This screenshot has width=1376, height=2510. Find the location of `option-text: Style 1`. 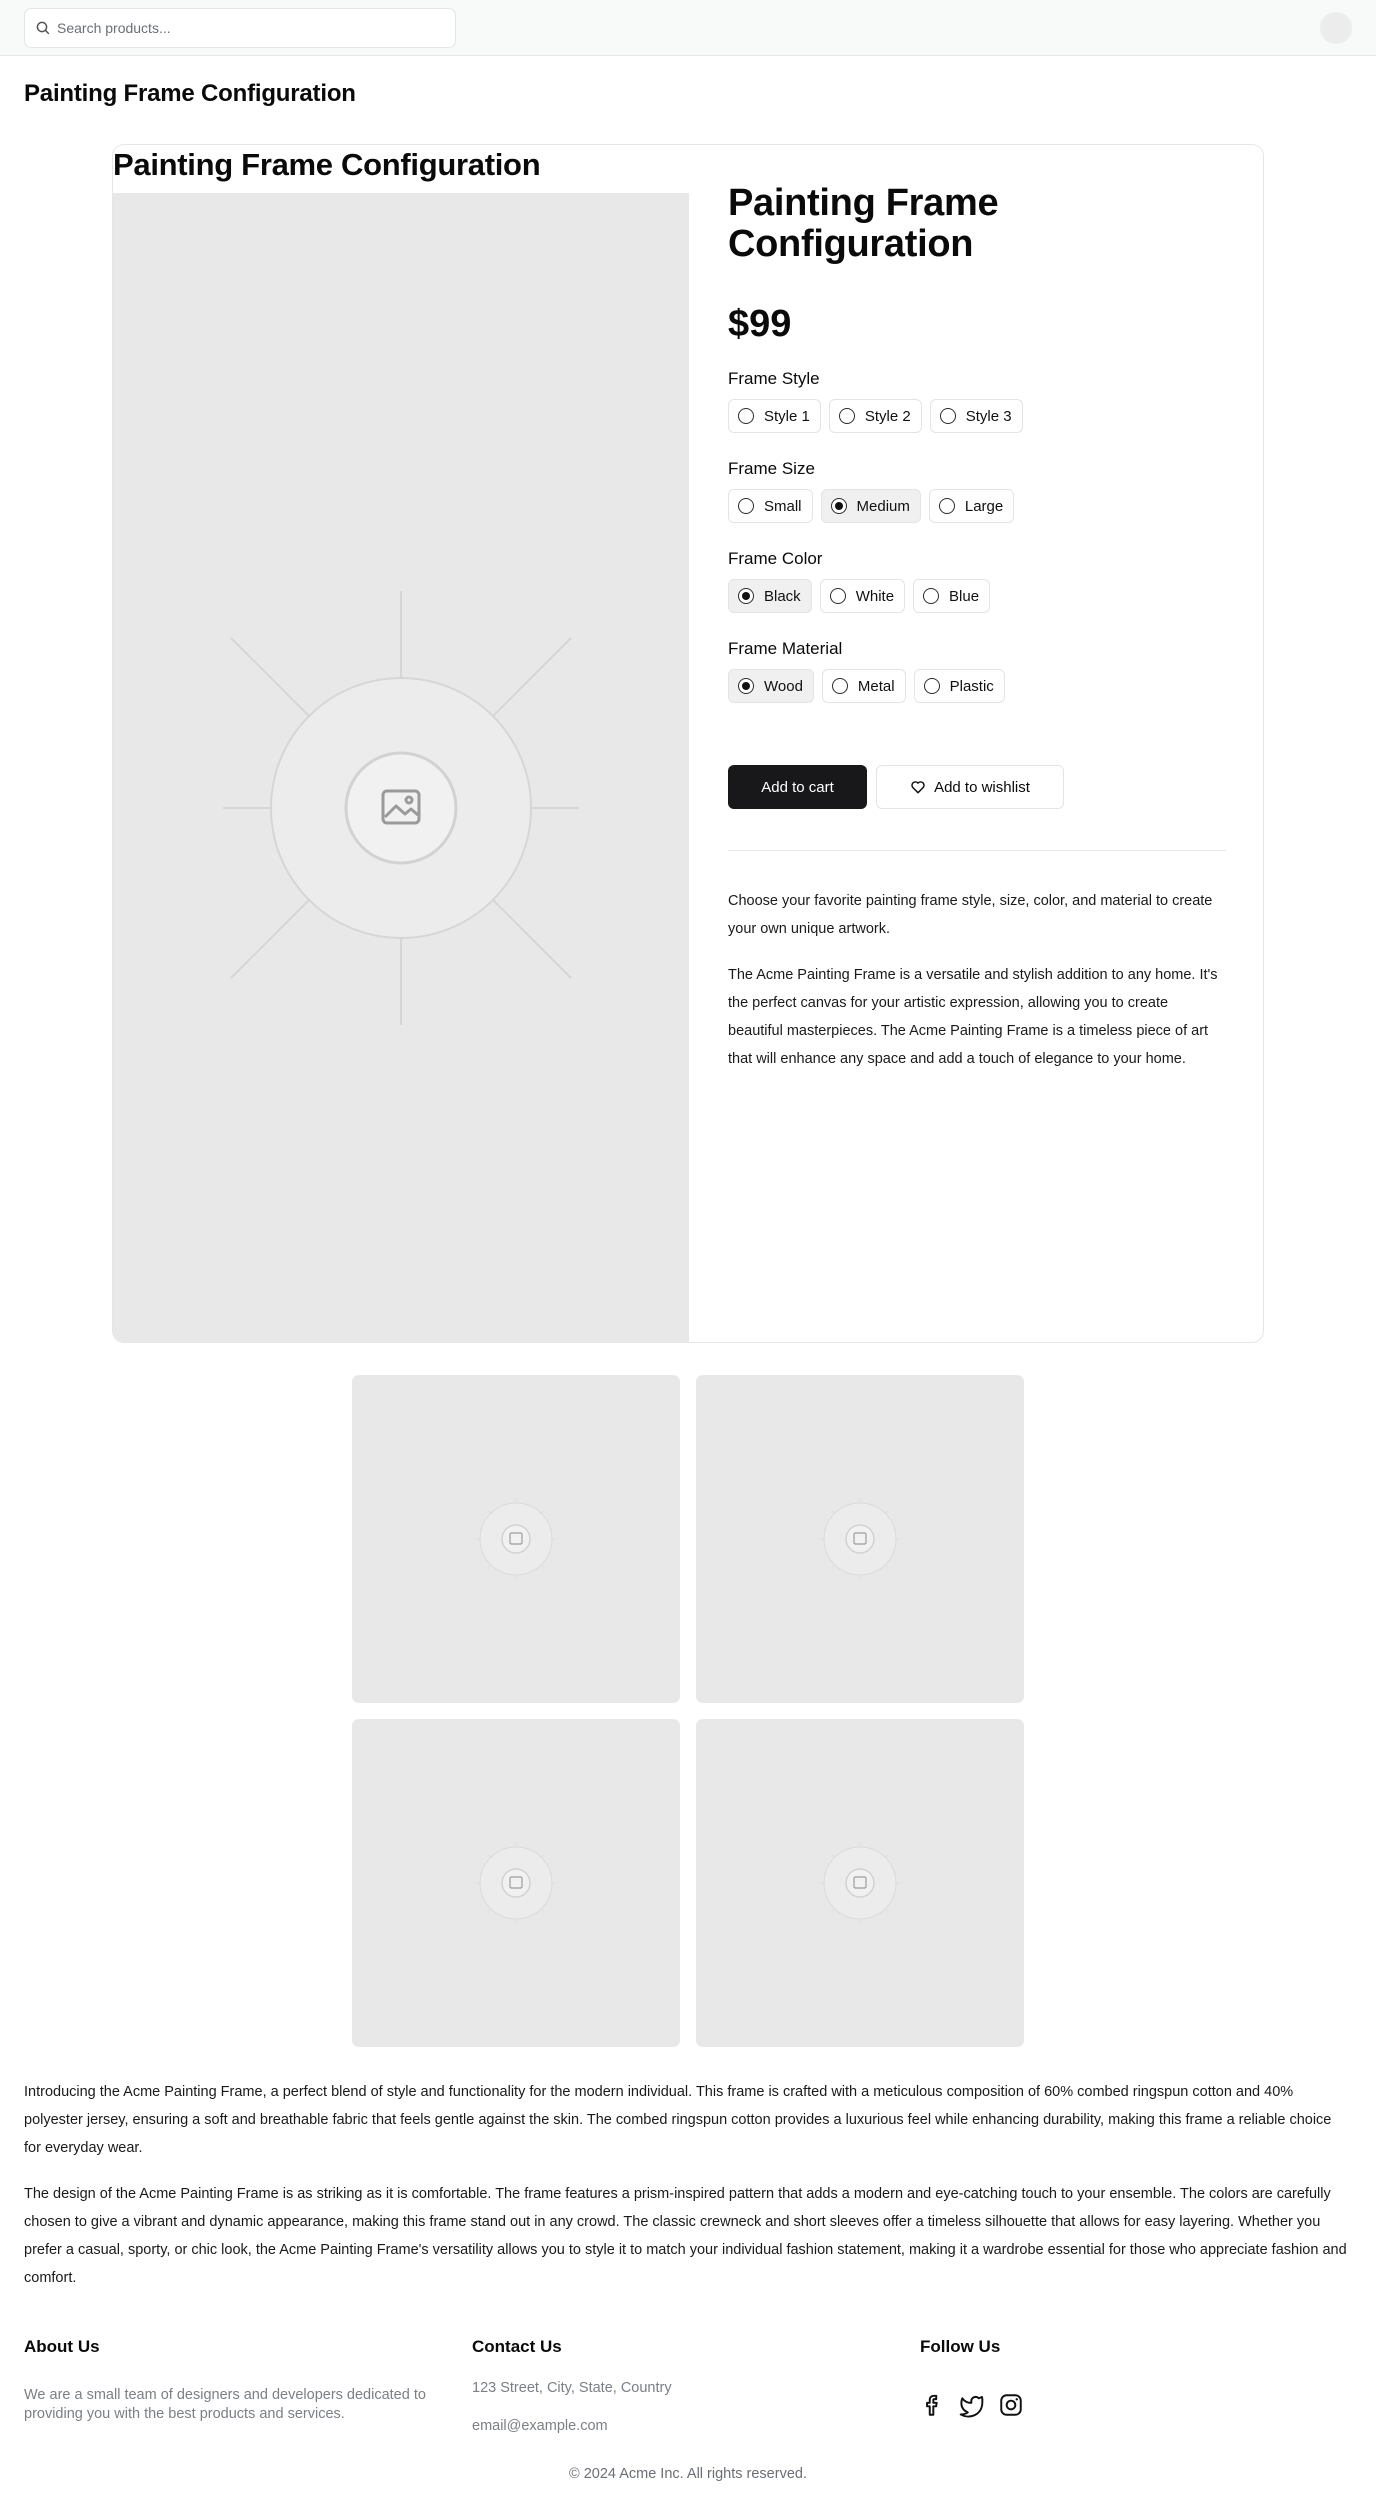

option-text: Style 1 is located at coordinates (787, 416).